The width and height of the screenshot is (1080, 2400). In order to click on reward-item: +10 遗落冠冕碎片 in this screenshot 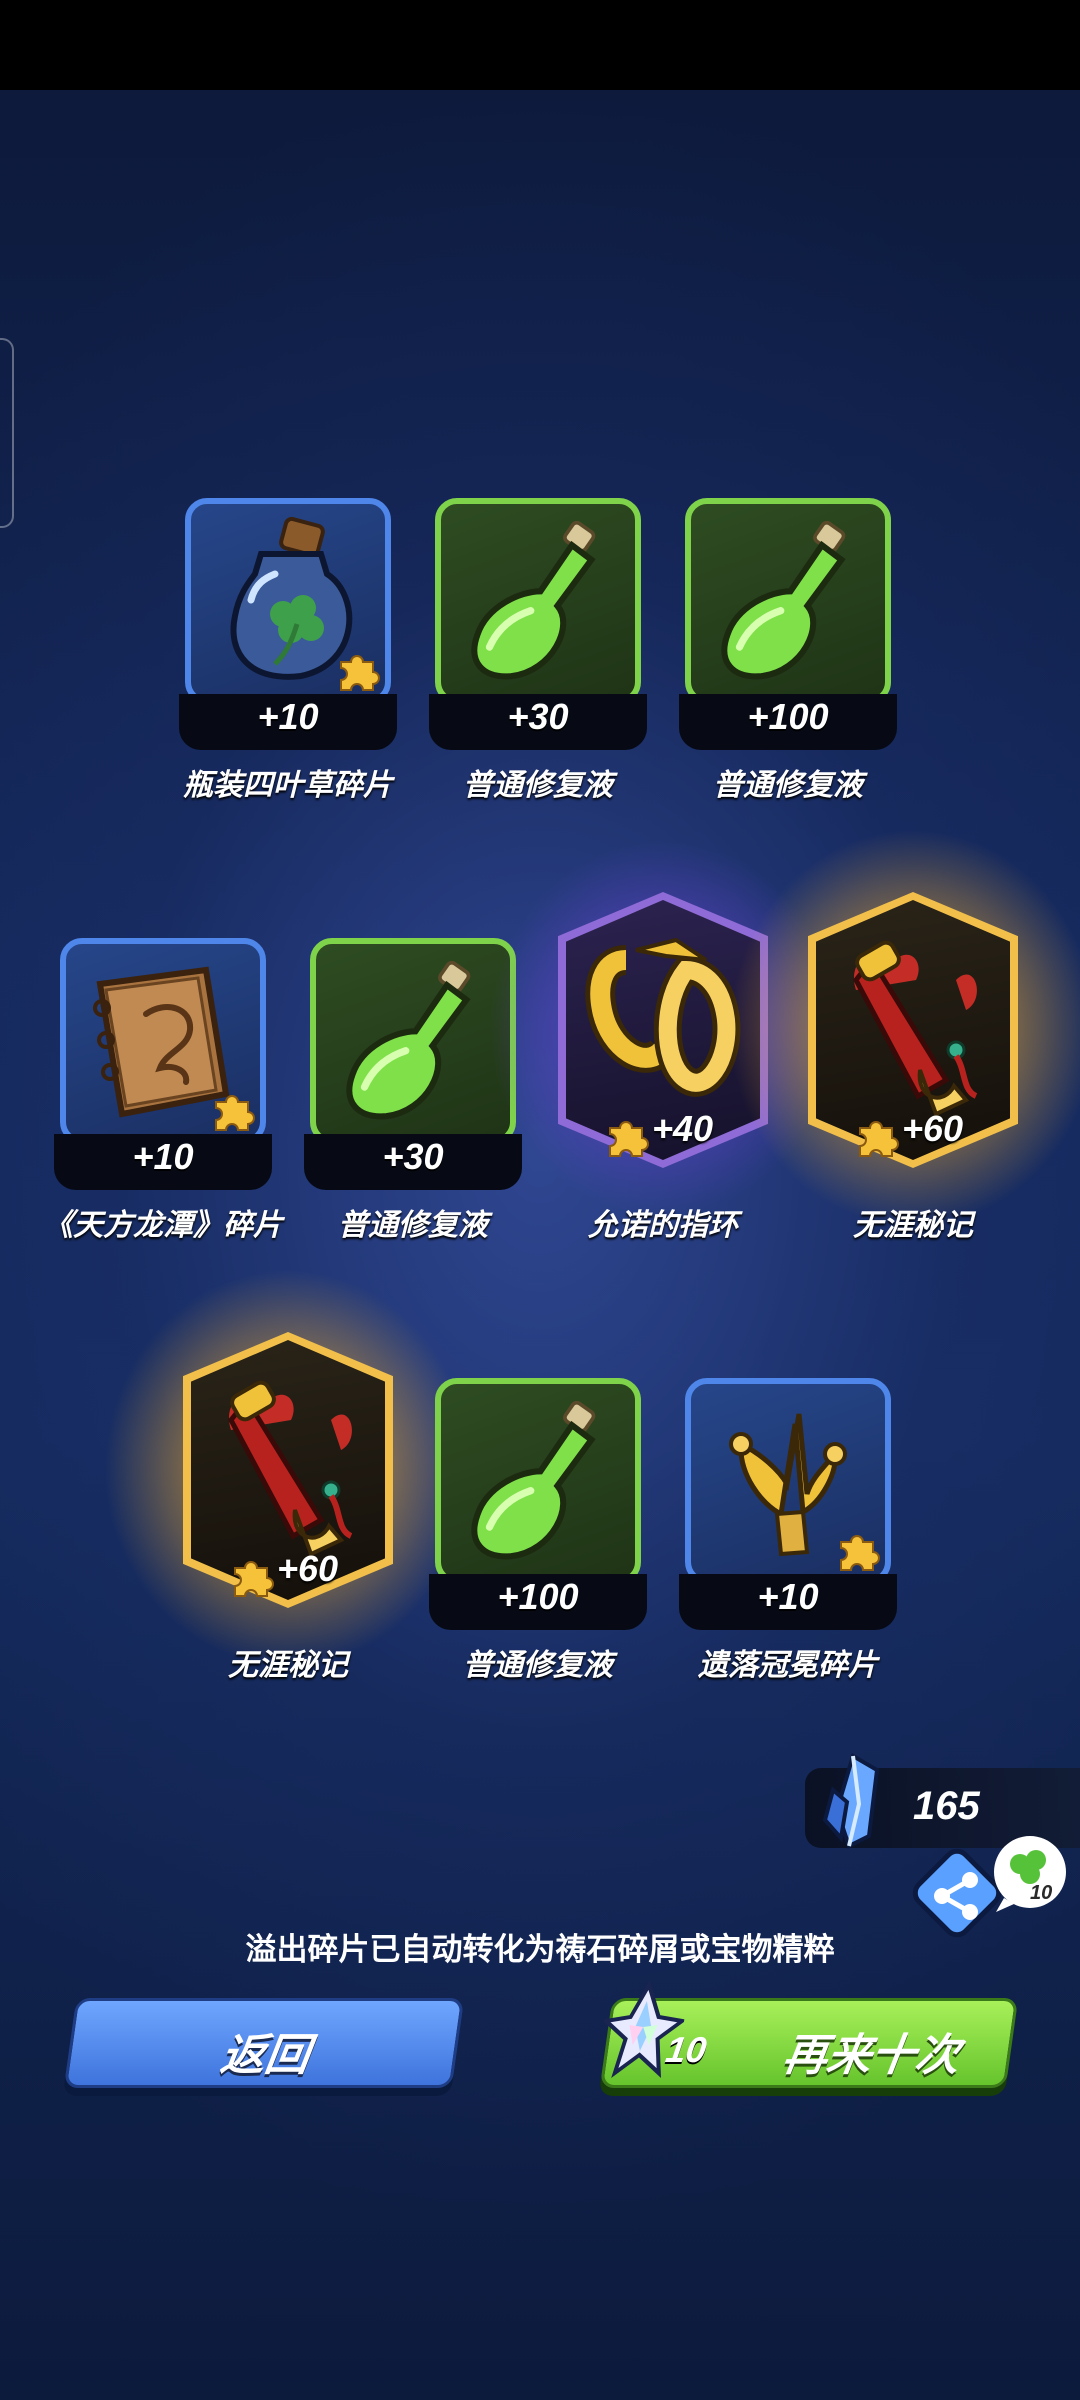, I will do `click(788, 1543)`.